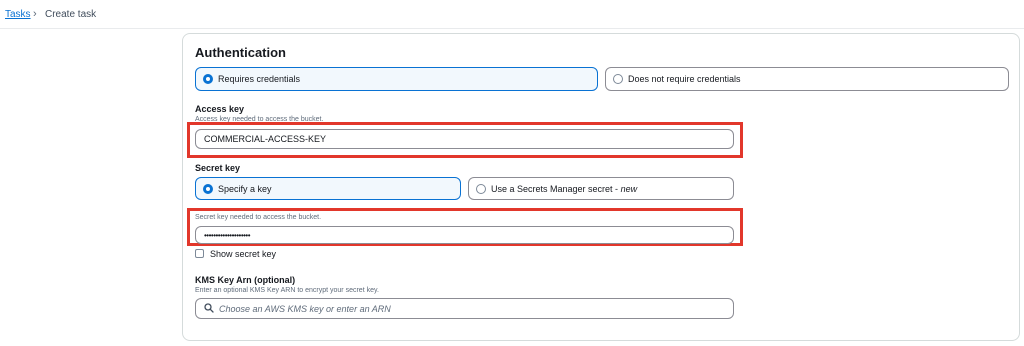  What do you see at coordinates (328, 188) in the screenshot?
I see `radio-specify-key: Specify a key` at bounding box center [328, 188].